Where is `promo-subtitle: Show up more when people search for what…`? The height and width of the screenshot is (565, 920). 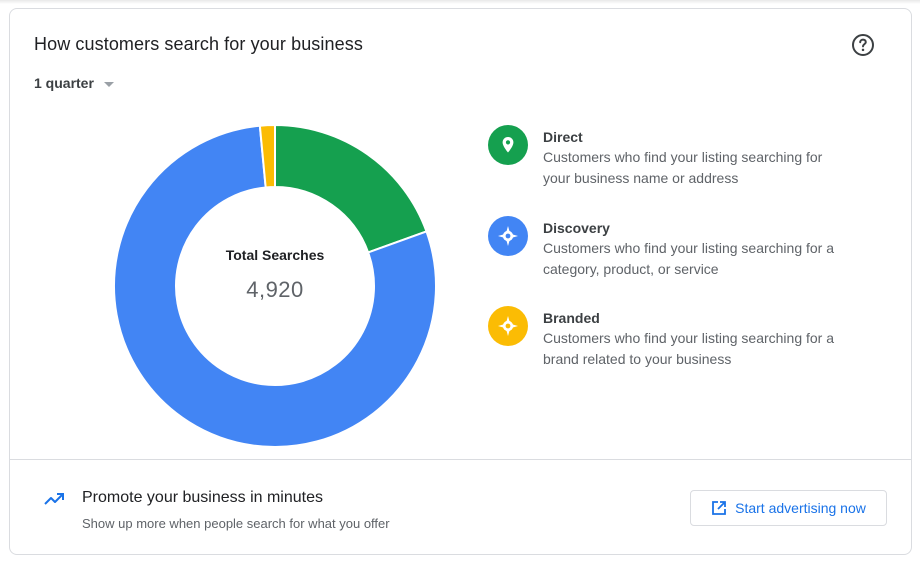 promo-subtitle: Show up more when people search for what… is located at coordinates (236, 523).